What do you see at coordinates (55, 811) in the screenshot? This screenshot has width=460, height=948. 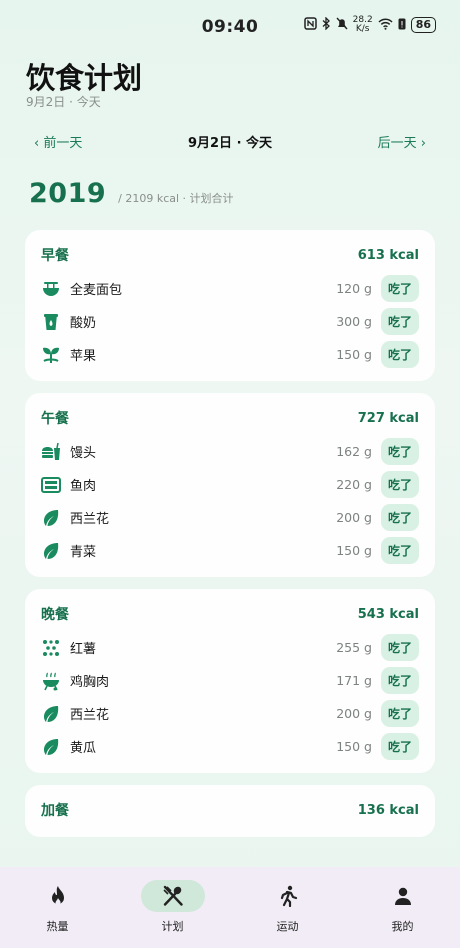 I see `meal-name: 加餐` at bounding box center [55, 811].